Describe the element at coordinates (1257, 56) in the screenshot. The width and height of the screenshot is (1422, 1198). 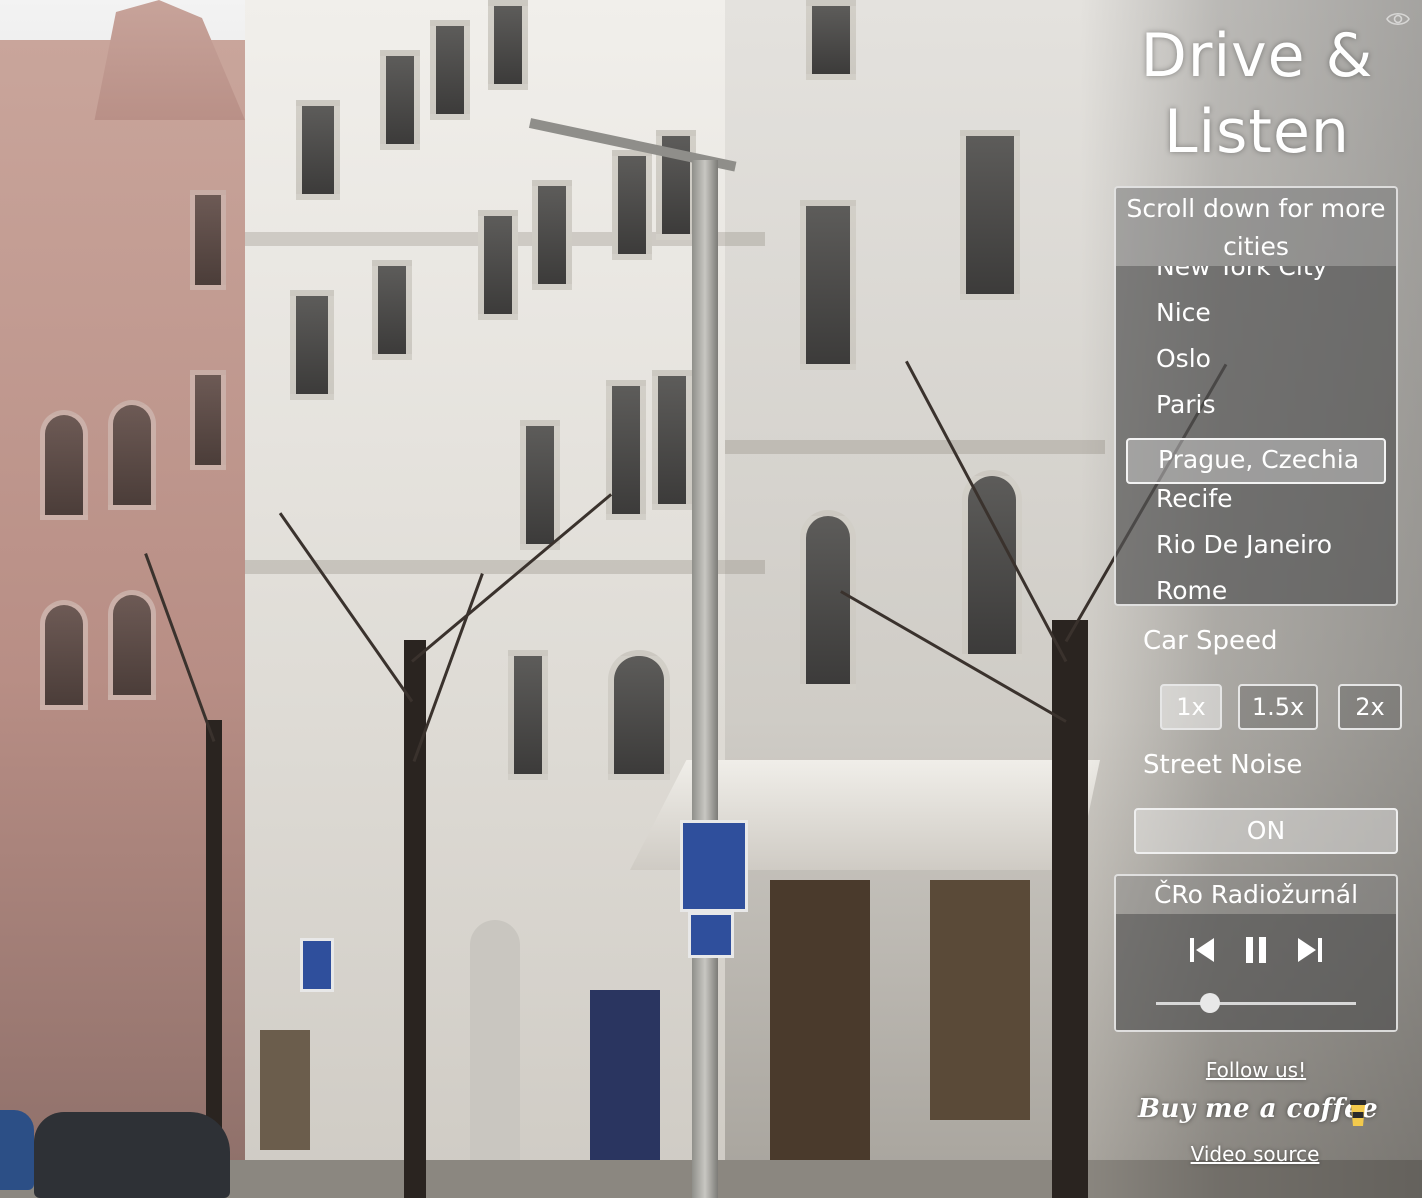
I see `app-title-line-1: Drive &` at that location.